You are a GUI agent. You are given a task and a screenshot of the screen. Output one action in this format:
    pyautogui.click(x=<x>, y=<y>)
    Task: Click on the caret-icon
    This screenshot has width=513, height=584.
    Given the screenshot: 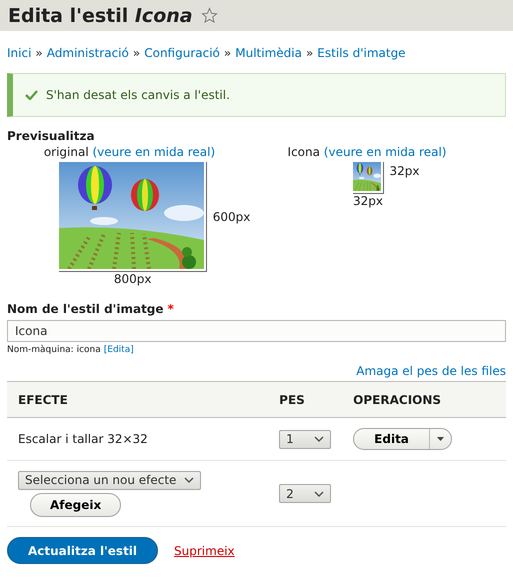 What is the action you would take?
    pyautogui.click(x=440, y=439)
    